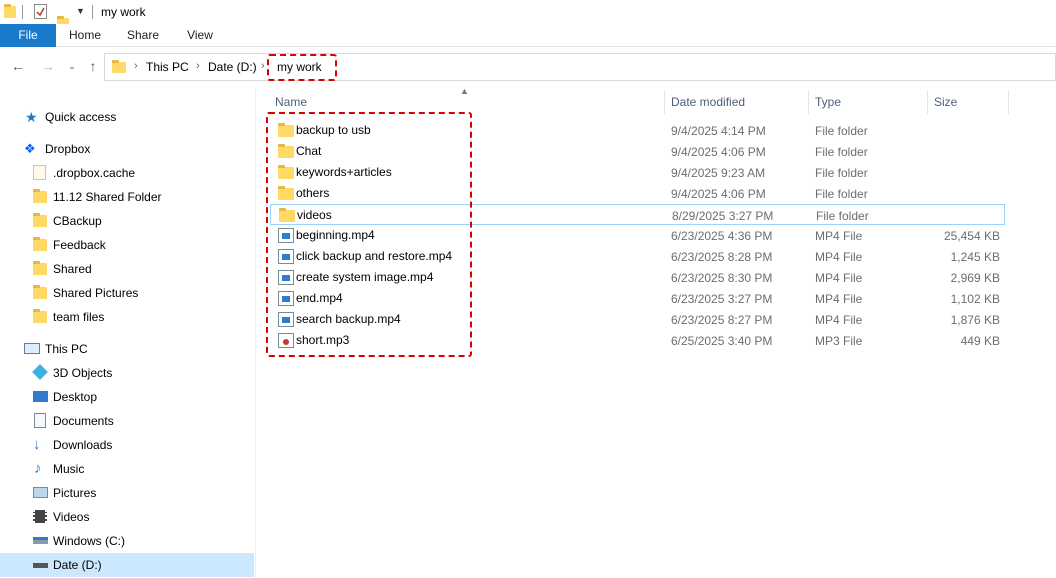  What do you see at coordinates (40, 11) in the screenshot?
I see `properties-icon` at bounding box center [40, 11].